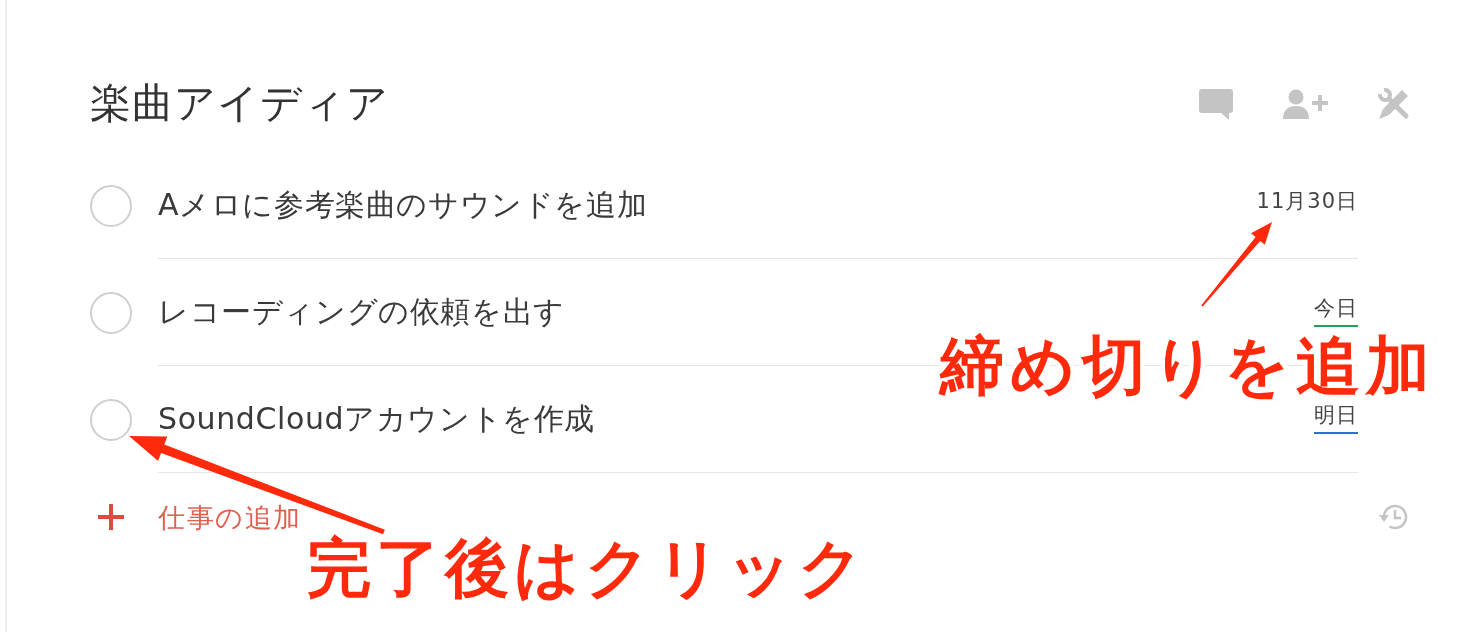 This screenshot has width=1480, height=632. Describe the element at coordinates (1305, 104) in the screenshot. I see `add-person-icon` at that location.